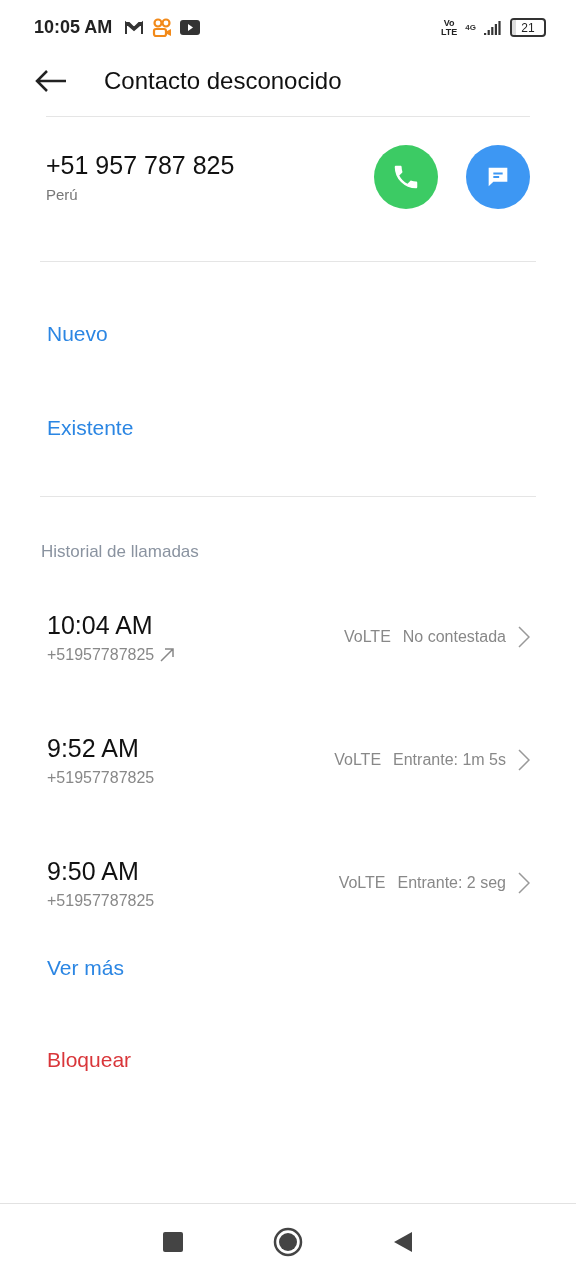  Describe the element at coordinates (120, 551) in the screenshot. I see `section-title: Historial de llamadas` at that location.